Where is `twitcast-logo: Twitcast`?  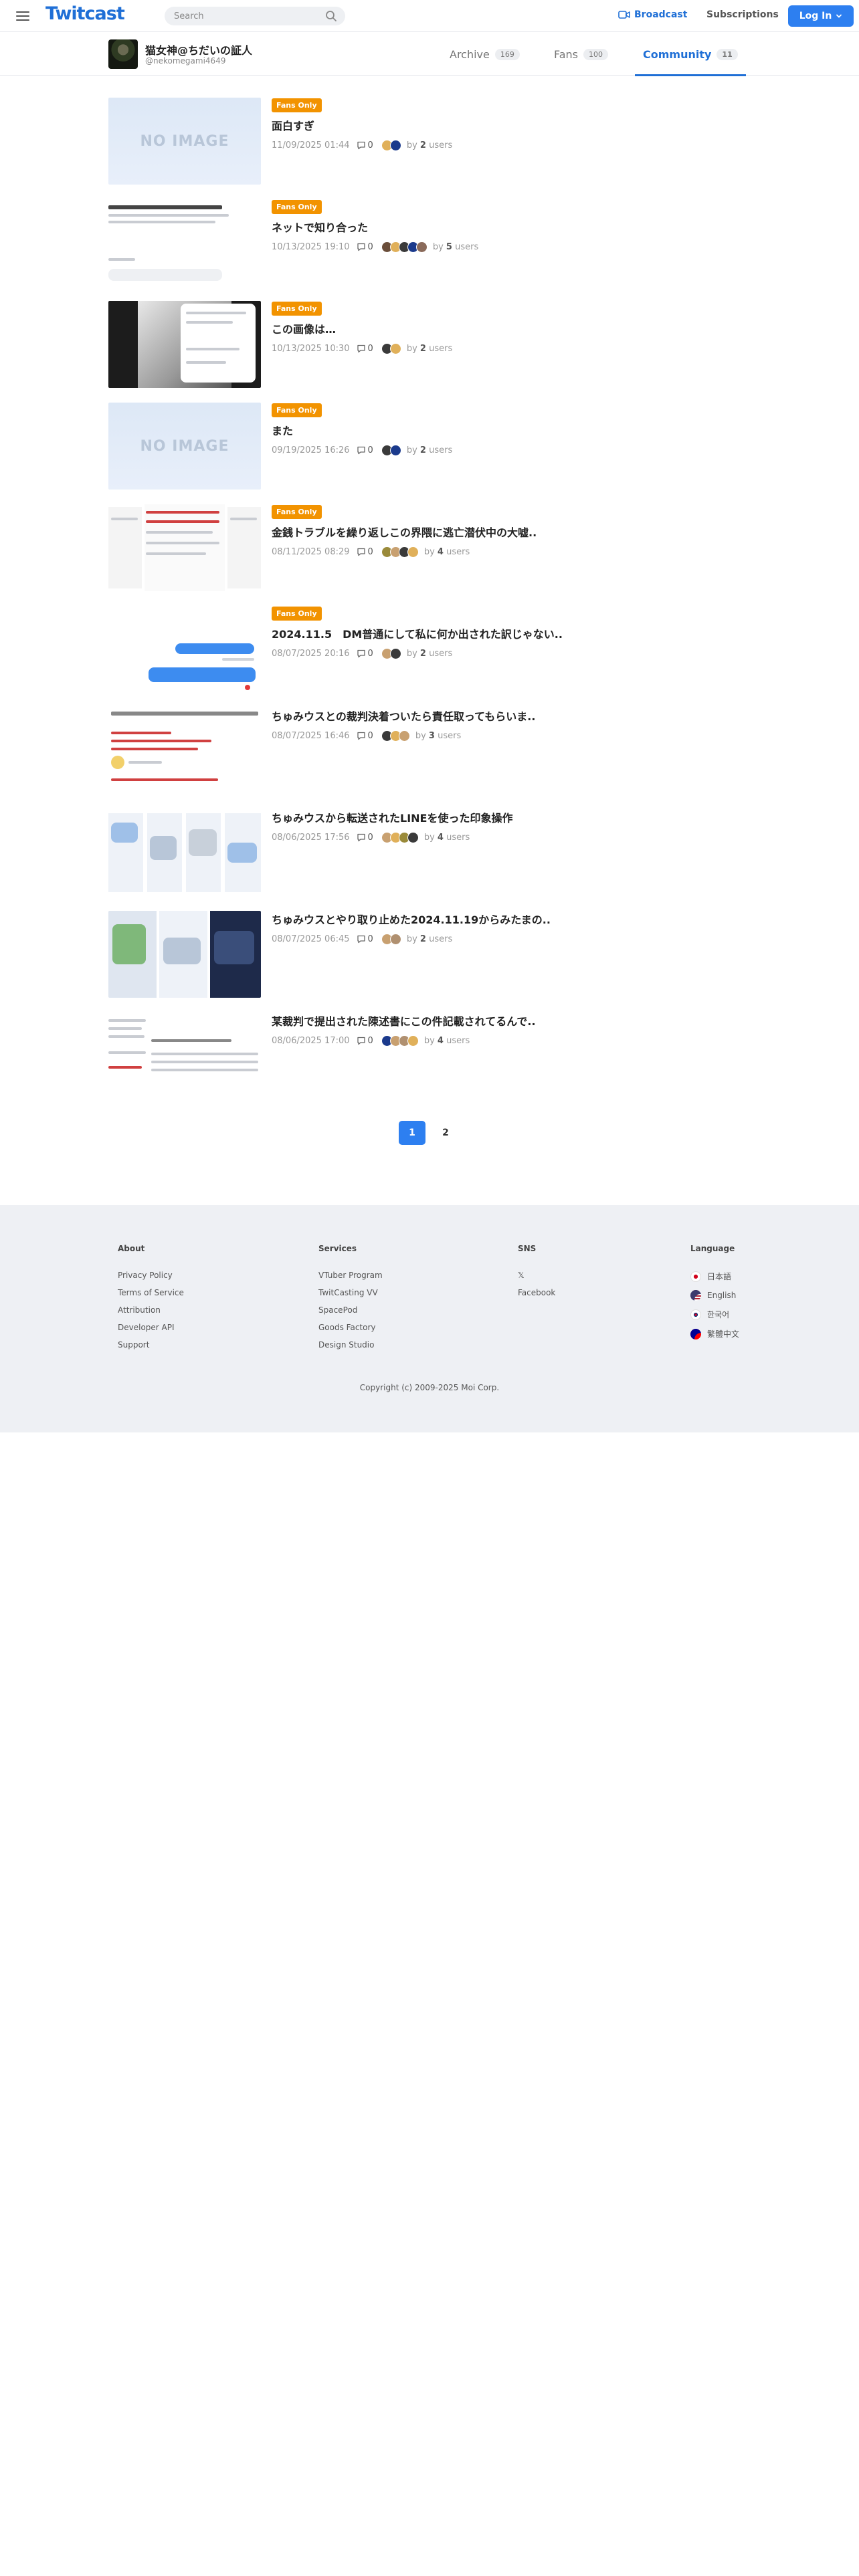
twitcast-logo: Twitcast is located at coordinates (85, 14).